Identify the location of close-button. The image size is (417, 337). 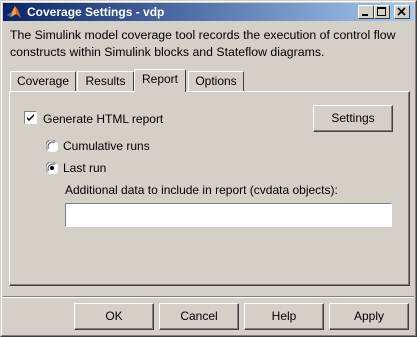
(402, 12).